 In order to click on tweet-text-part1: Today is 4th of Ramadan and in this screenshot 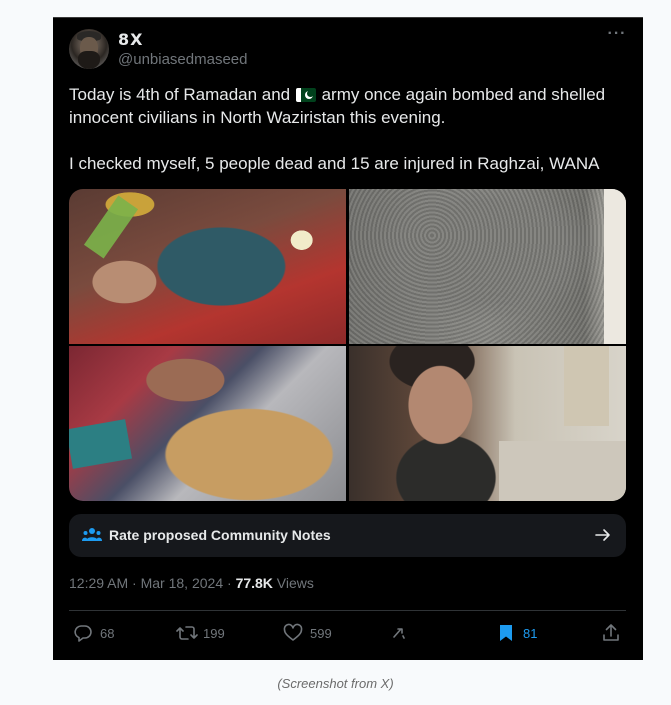, I will do `click(182, 94)`.